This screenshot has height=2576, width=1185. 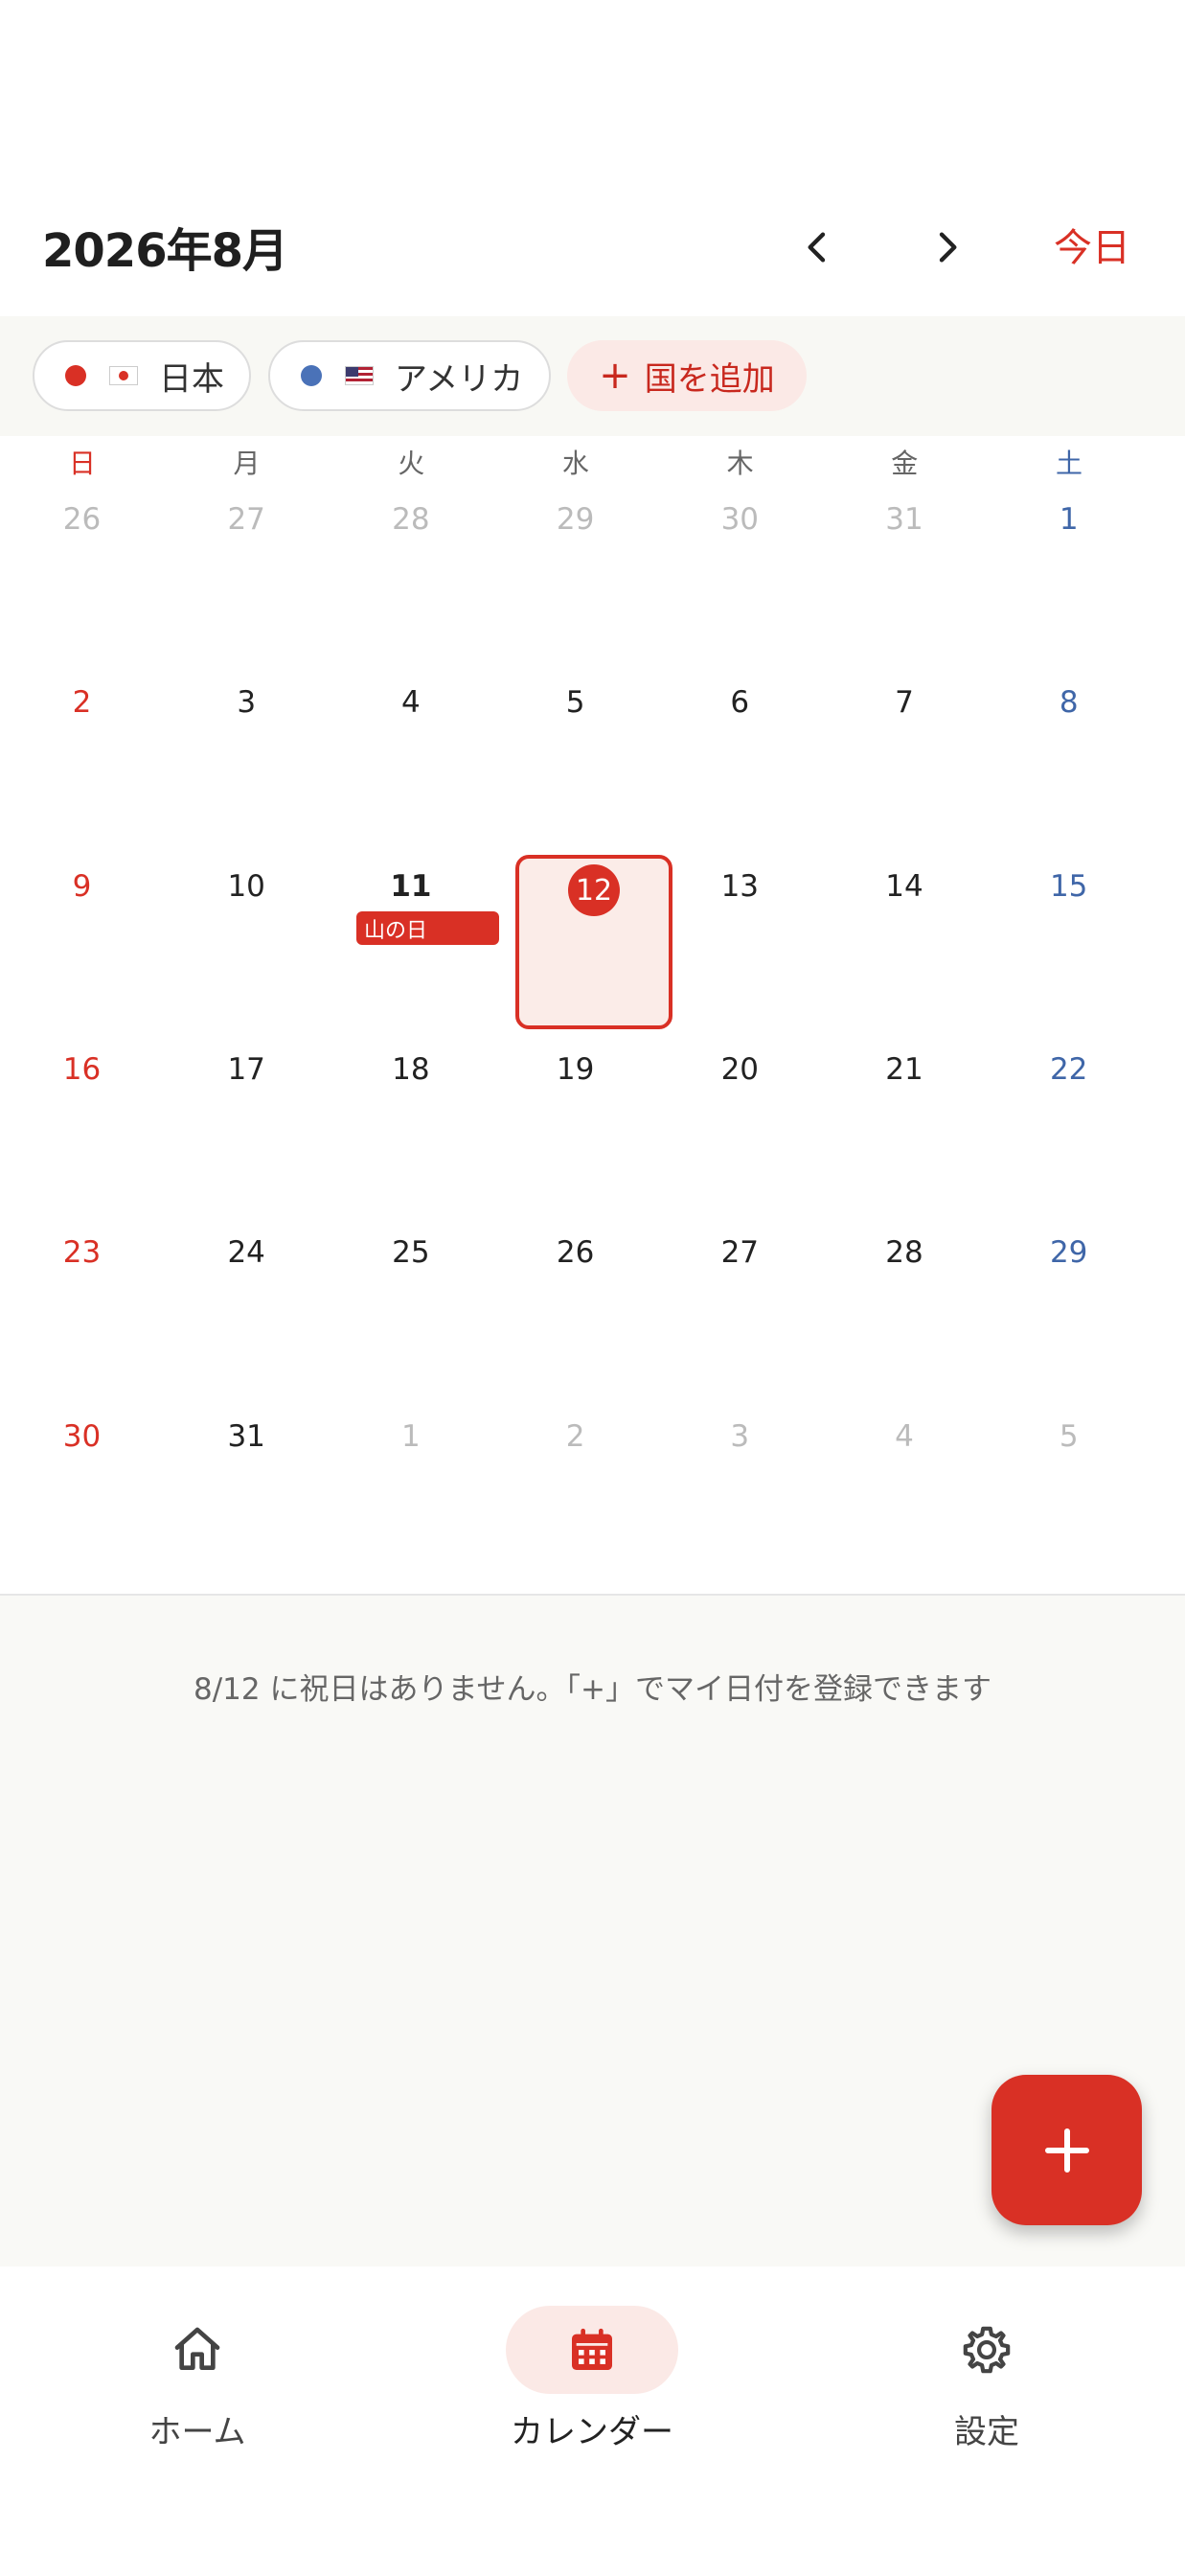 What do you see at coordinates (246, 1253) in the screenshot?
I see `day-number: 24` at bounding box center [246, 1253].